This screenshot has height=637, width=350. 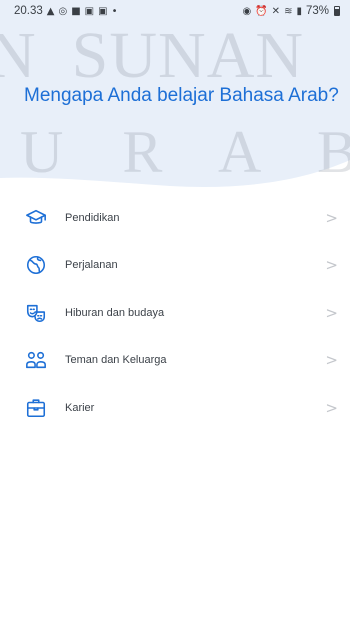 What do you see at coordinates (175, 218) in the screenshot?
I see `option-pendidikan: Pendidikan >` at bounding box center [175, 218].